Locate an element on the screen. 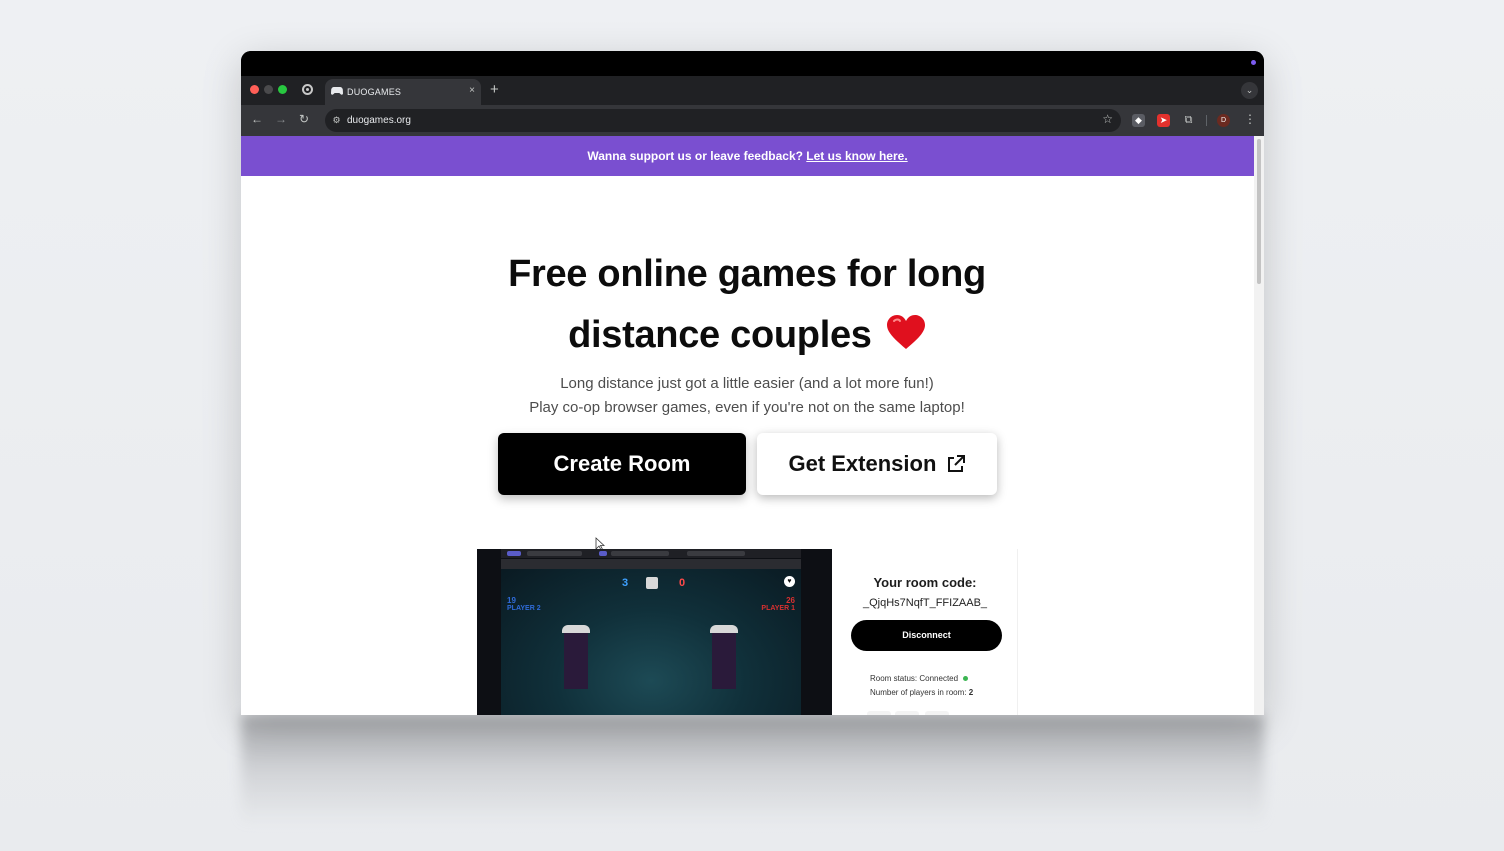  player1-value: 26 is located at coordinates (790, 600).